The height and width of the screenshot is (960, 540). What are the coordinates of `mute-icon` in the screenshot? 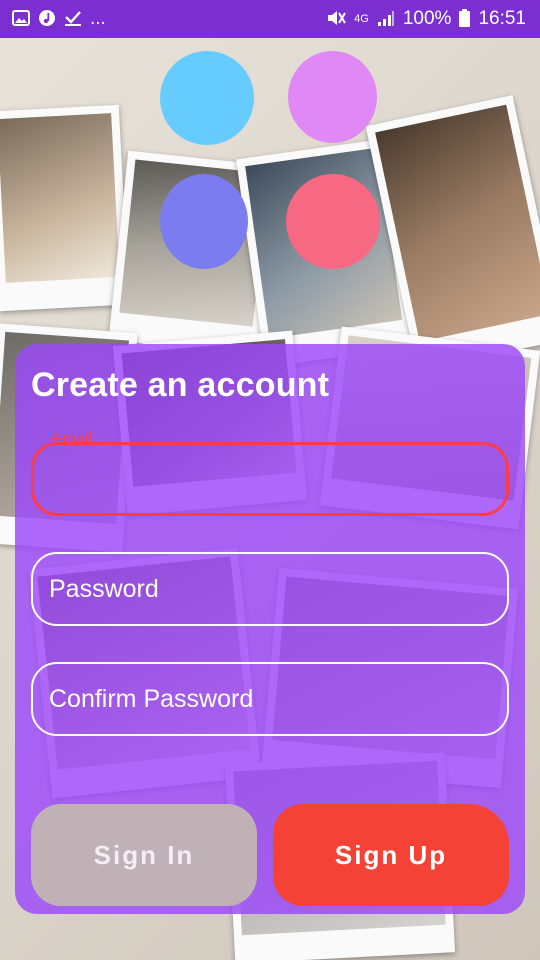 It's located at (336, 19).